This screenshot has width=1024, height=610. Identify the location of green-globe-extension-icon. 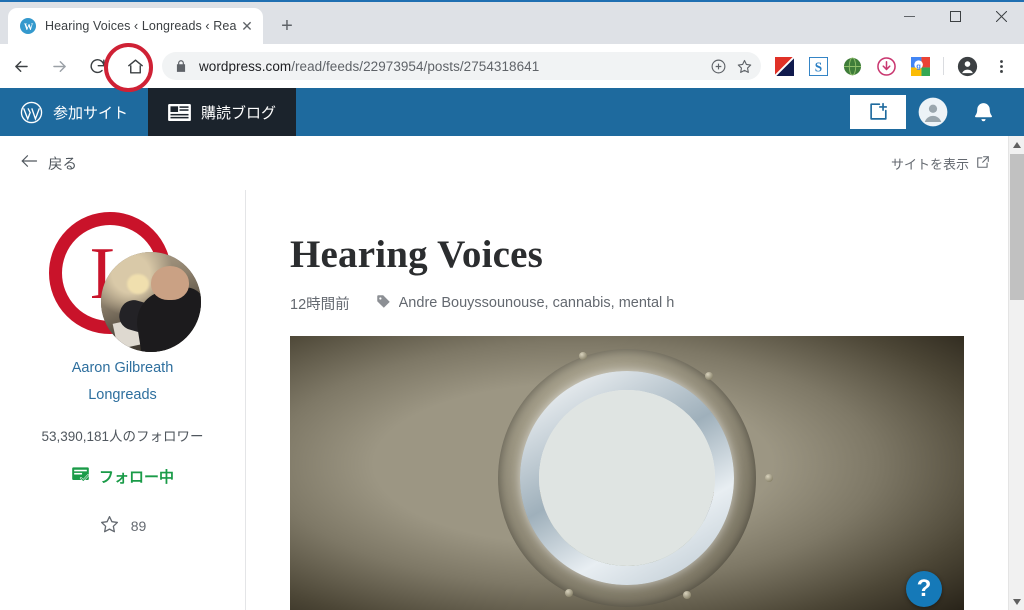
(852, 66).